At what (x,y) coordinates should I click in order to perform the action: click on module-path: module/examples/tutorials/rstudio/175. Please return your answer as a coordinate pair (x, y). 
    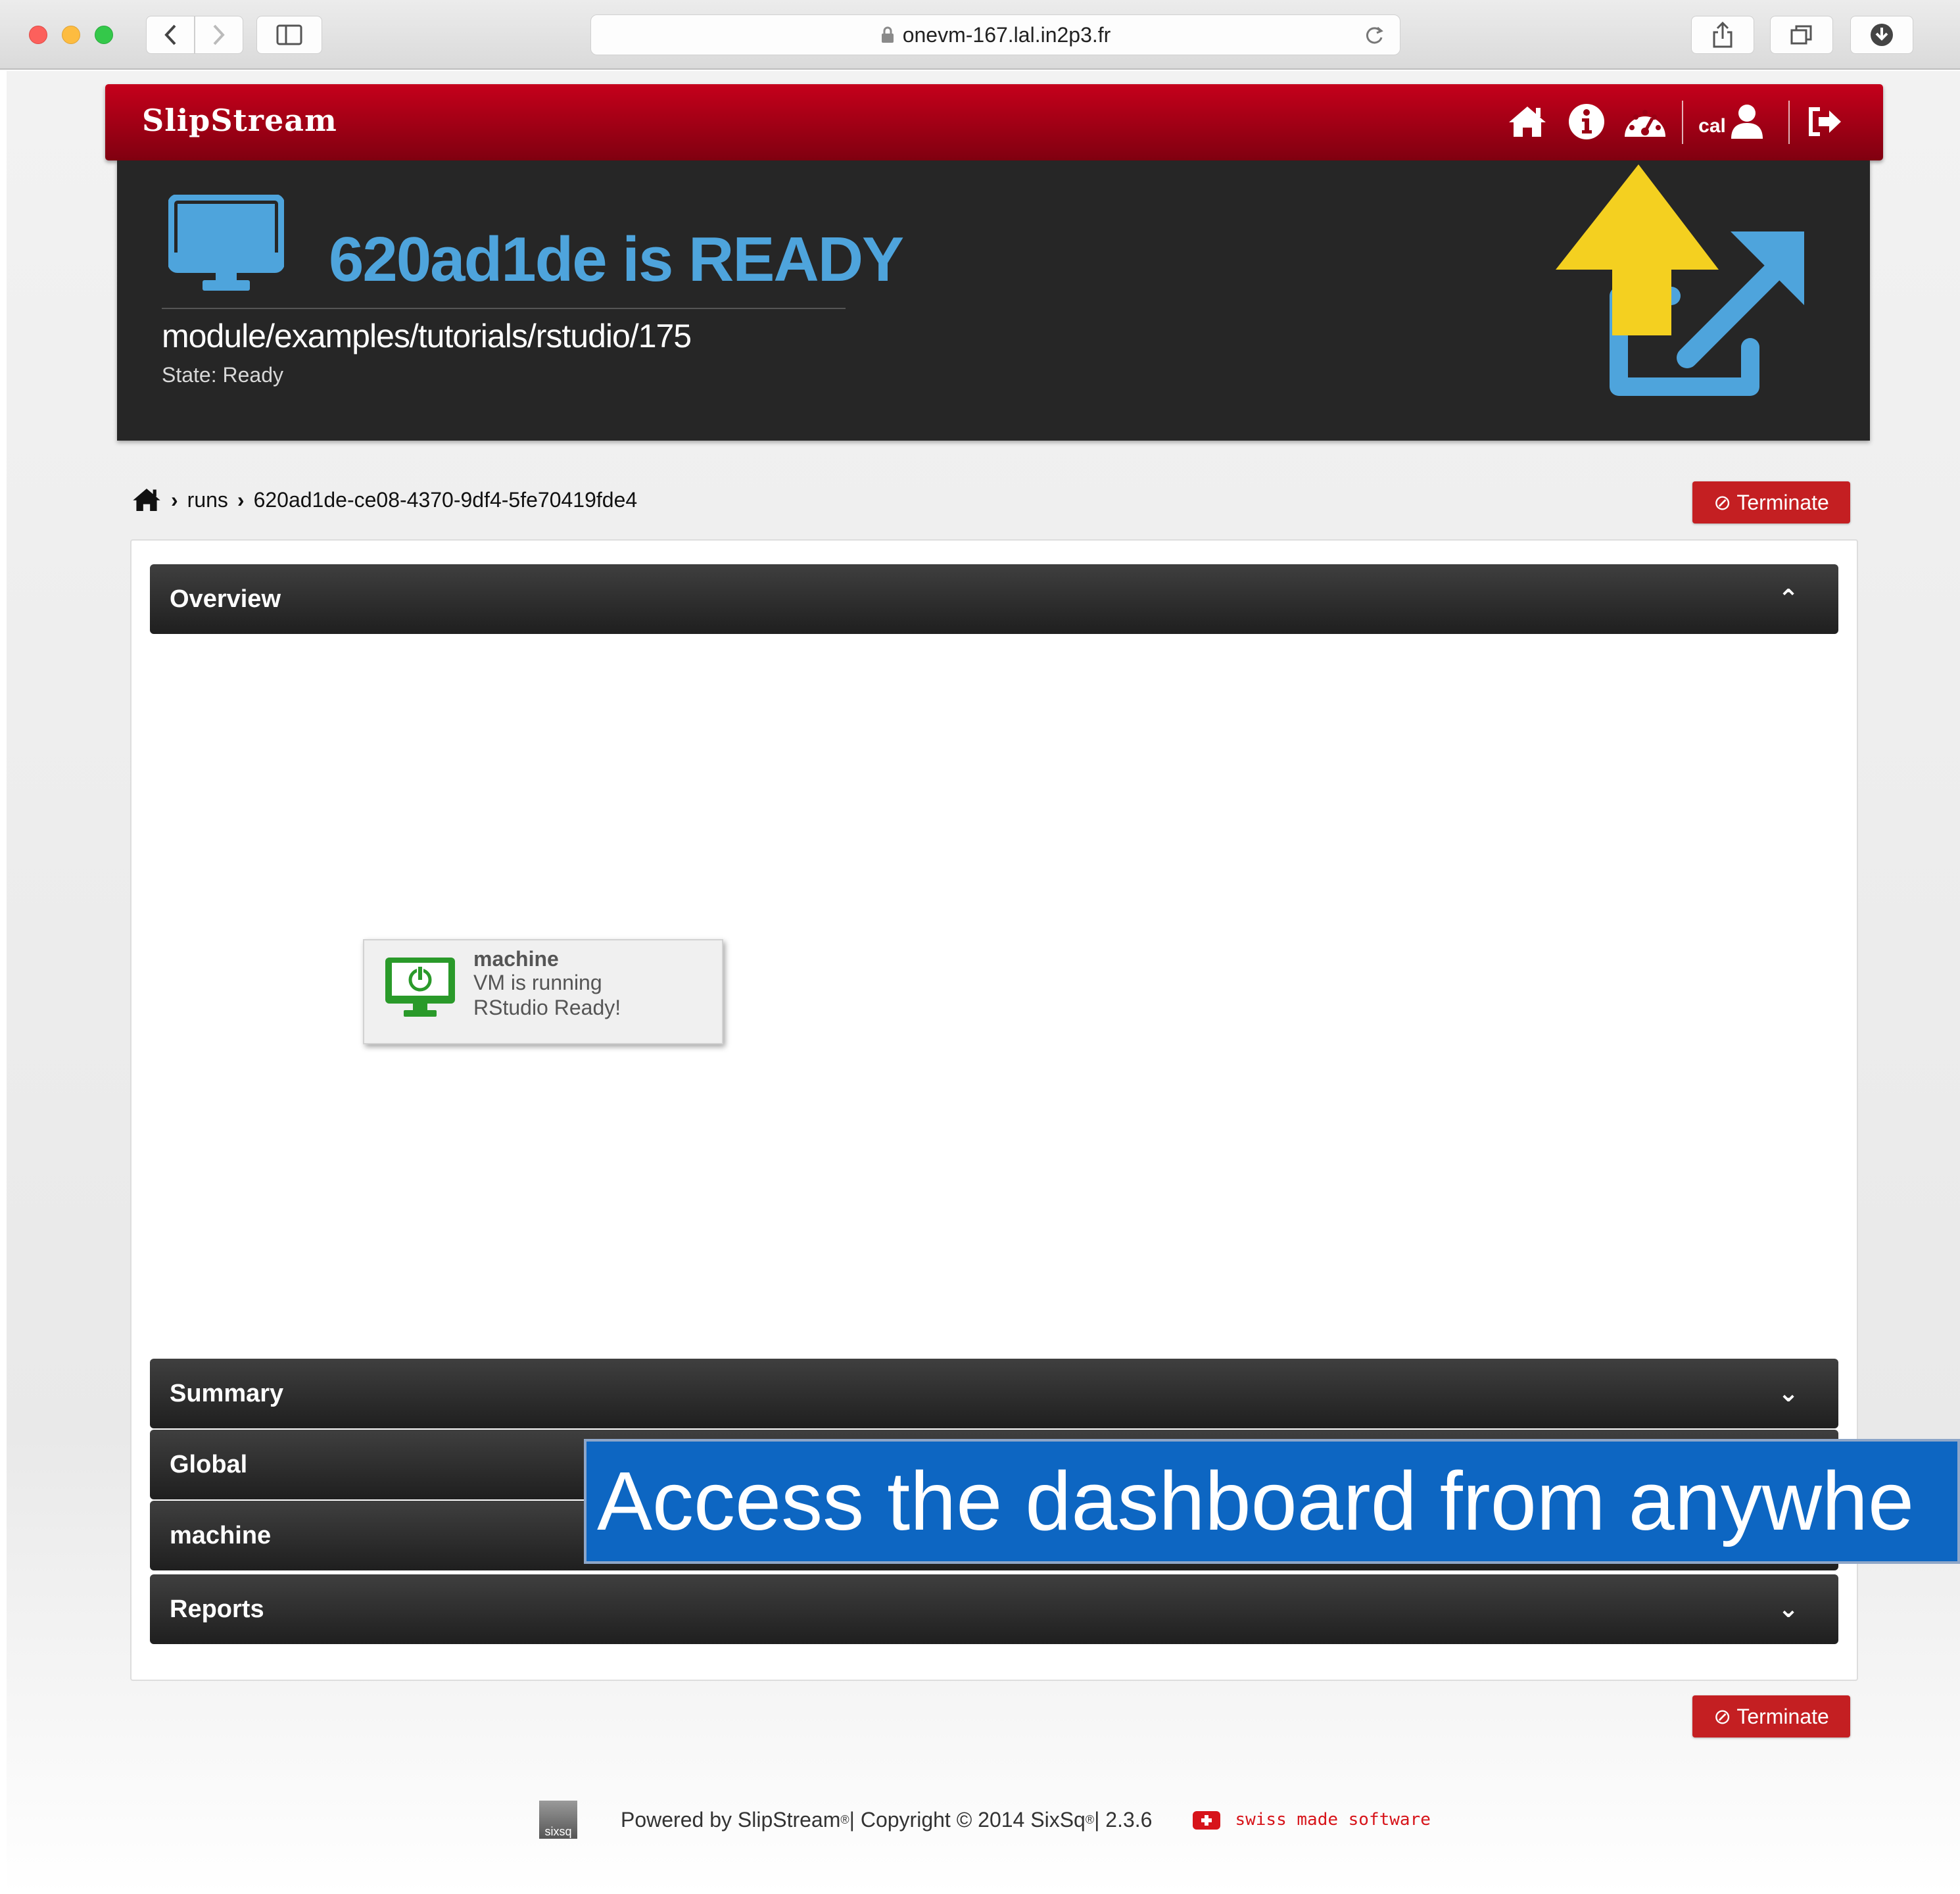
    Looking at the image, I should click on (427, 336).